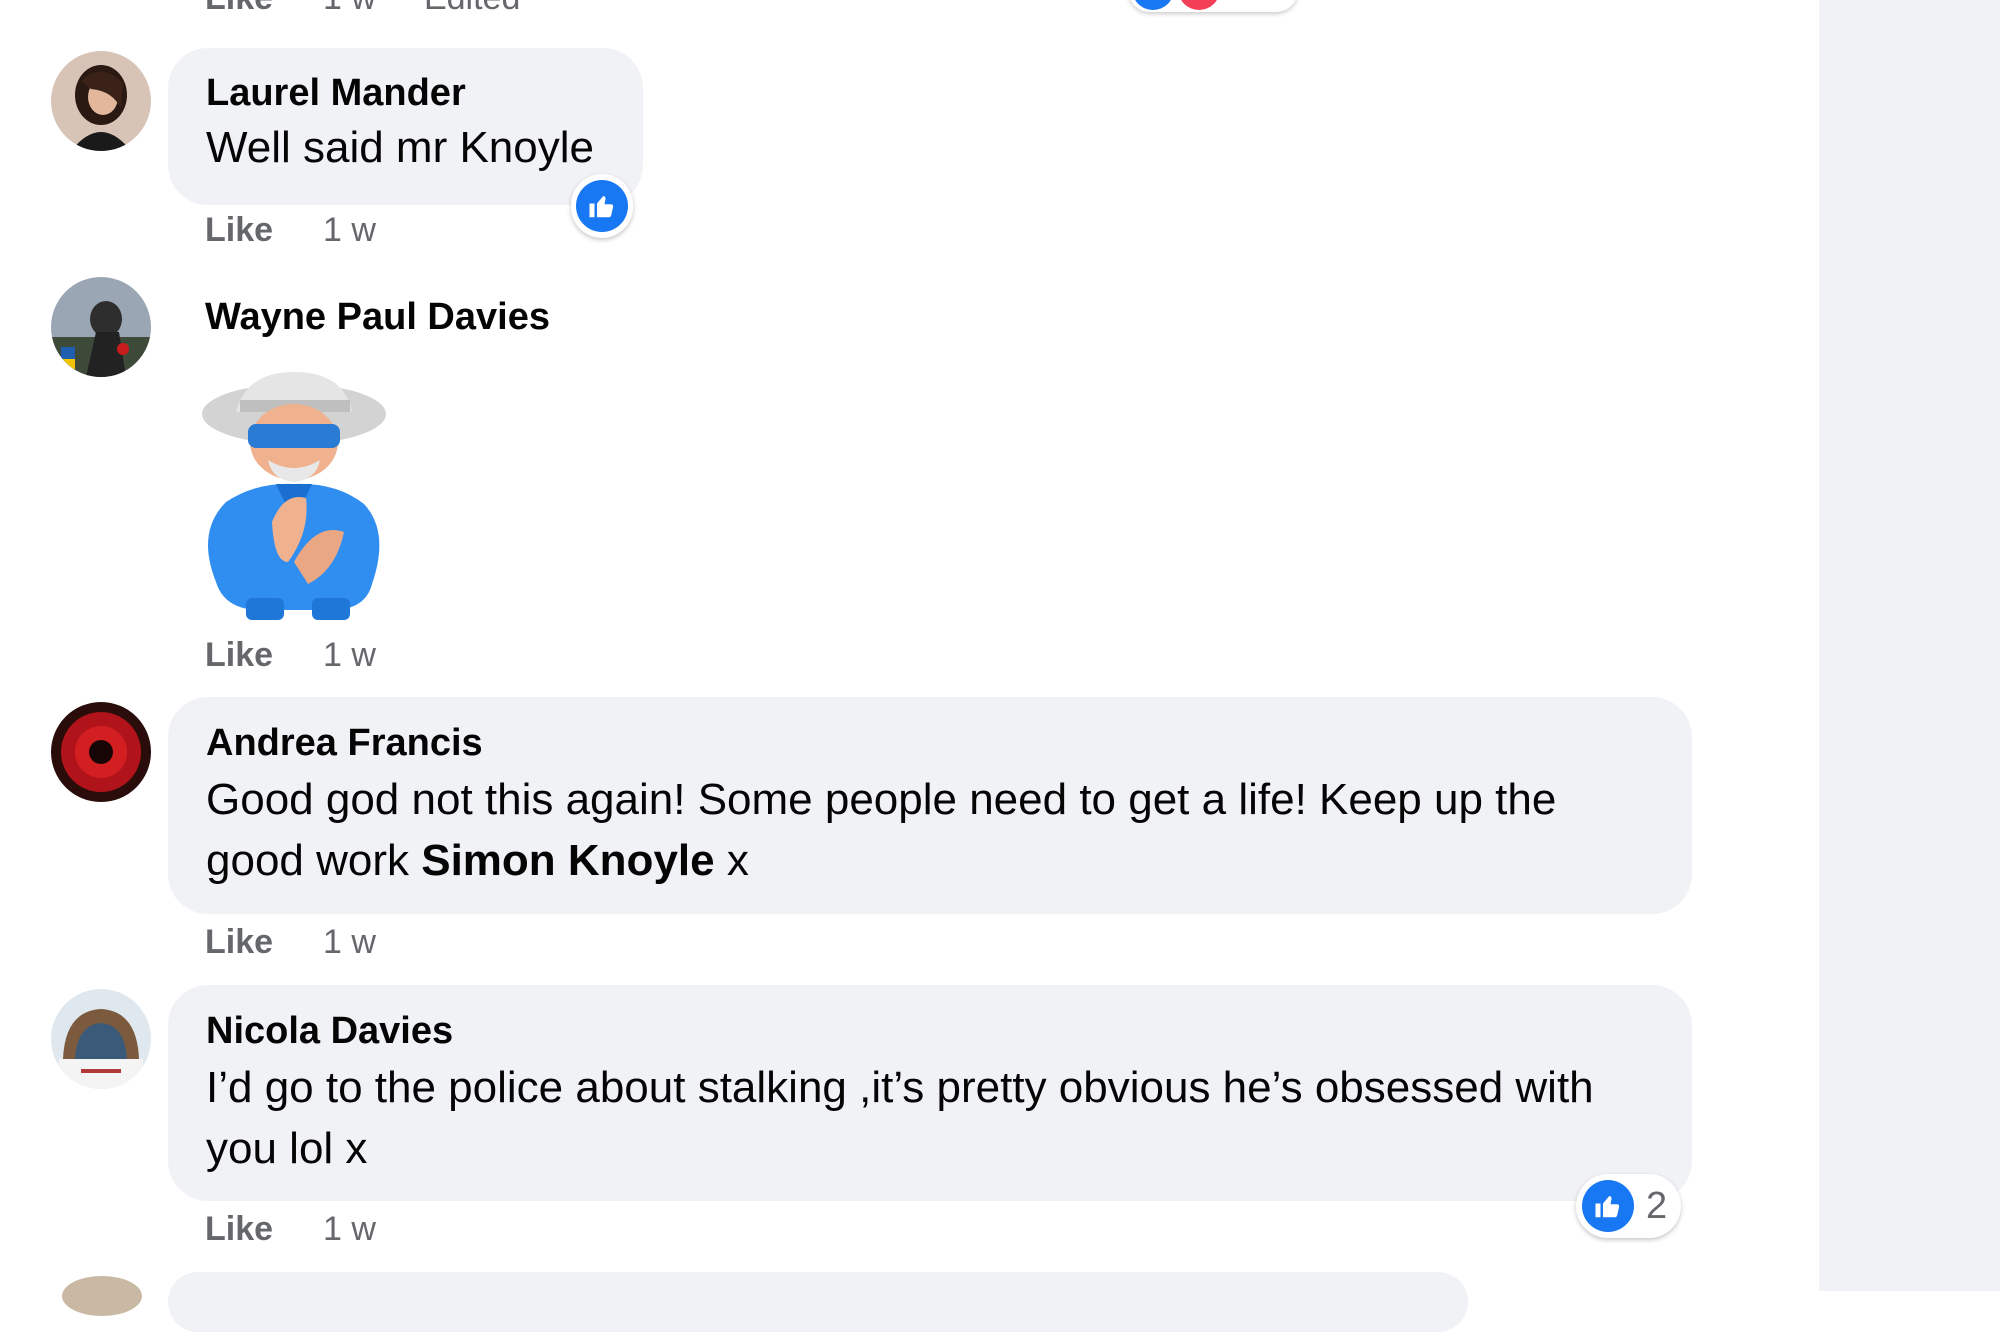 This screenshot has width=2000, height=1332. What do you see at coordinates (567, 860) in the screenshot?
I see `mention-link: Simon Knoyle` at bounding box center [567, 860].